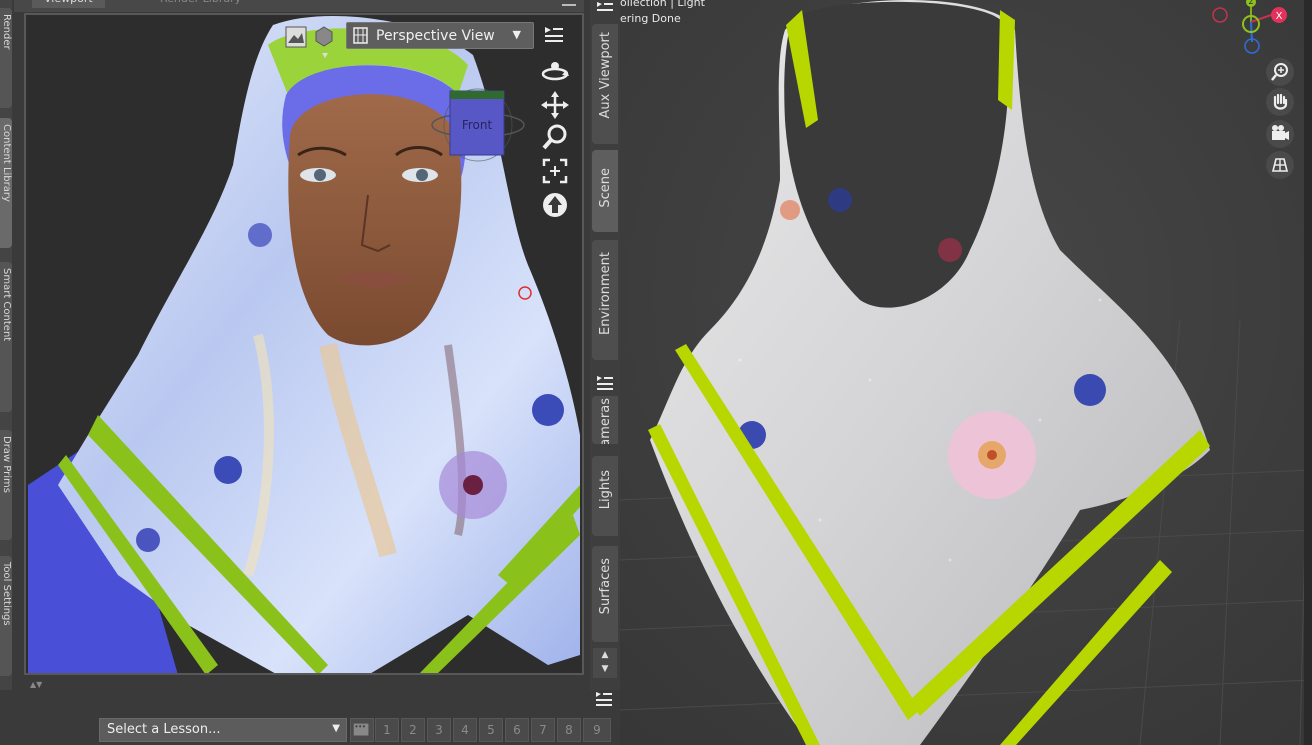 The width and height of the screenshot is (1312, 745). I want to click on left-tab-label: Render, so click(6, 32).